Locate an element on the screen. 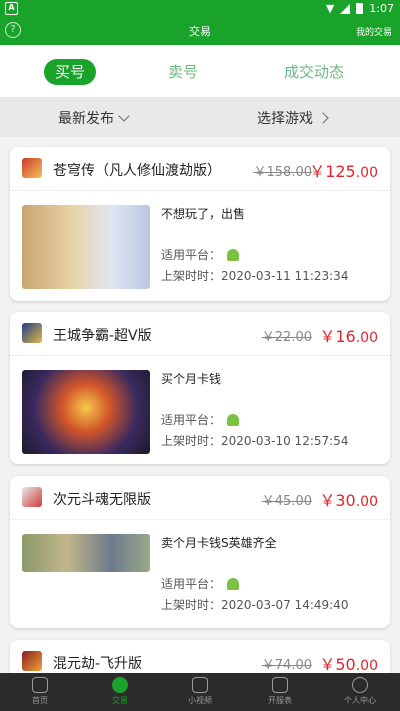  sale-price: ￥125.00 is located at coordinates (343, 170).